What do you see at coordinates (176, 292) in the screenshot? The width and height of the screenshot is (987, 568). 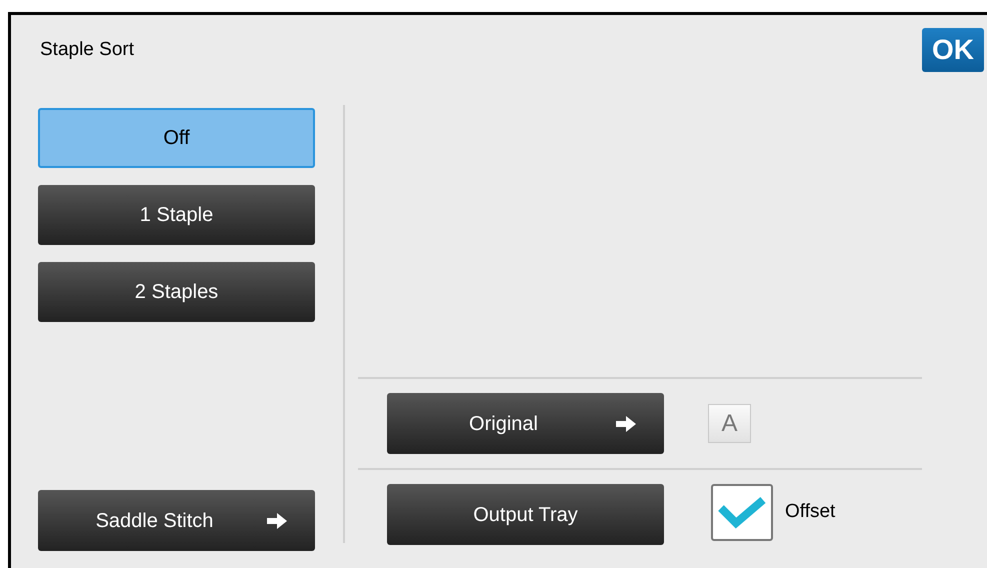 I see `staple-option: 2 Staples` at bounding box center [176, 292].